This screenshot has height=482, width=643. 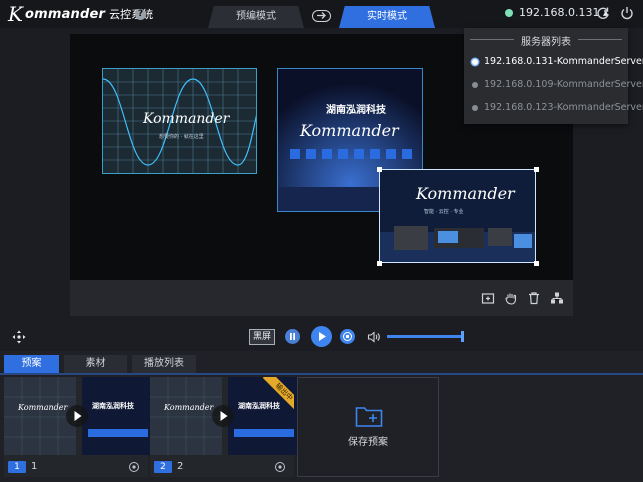 I want to click on power-icon, so click(x=627, y=13).